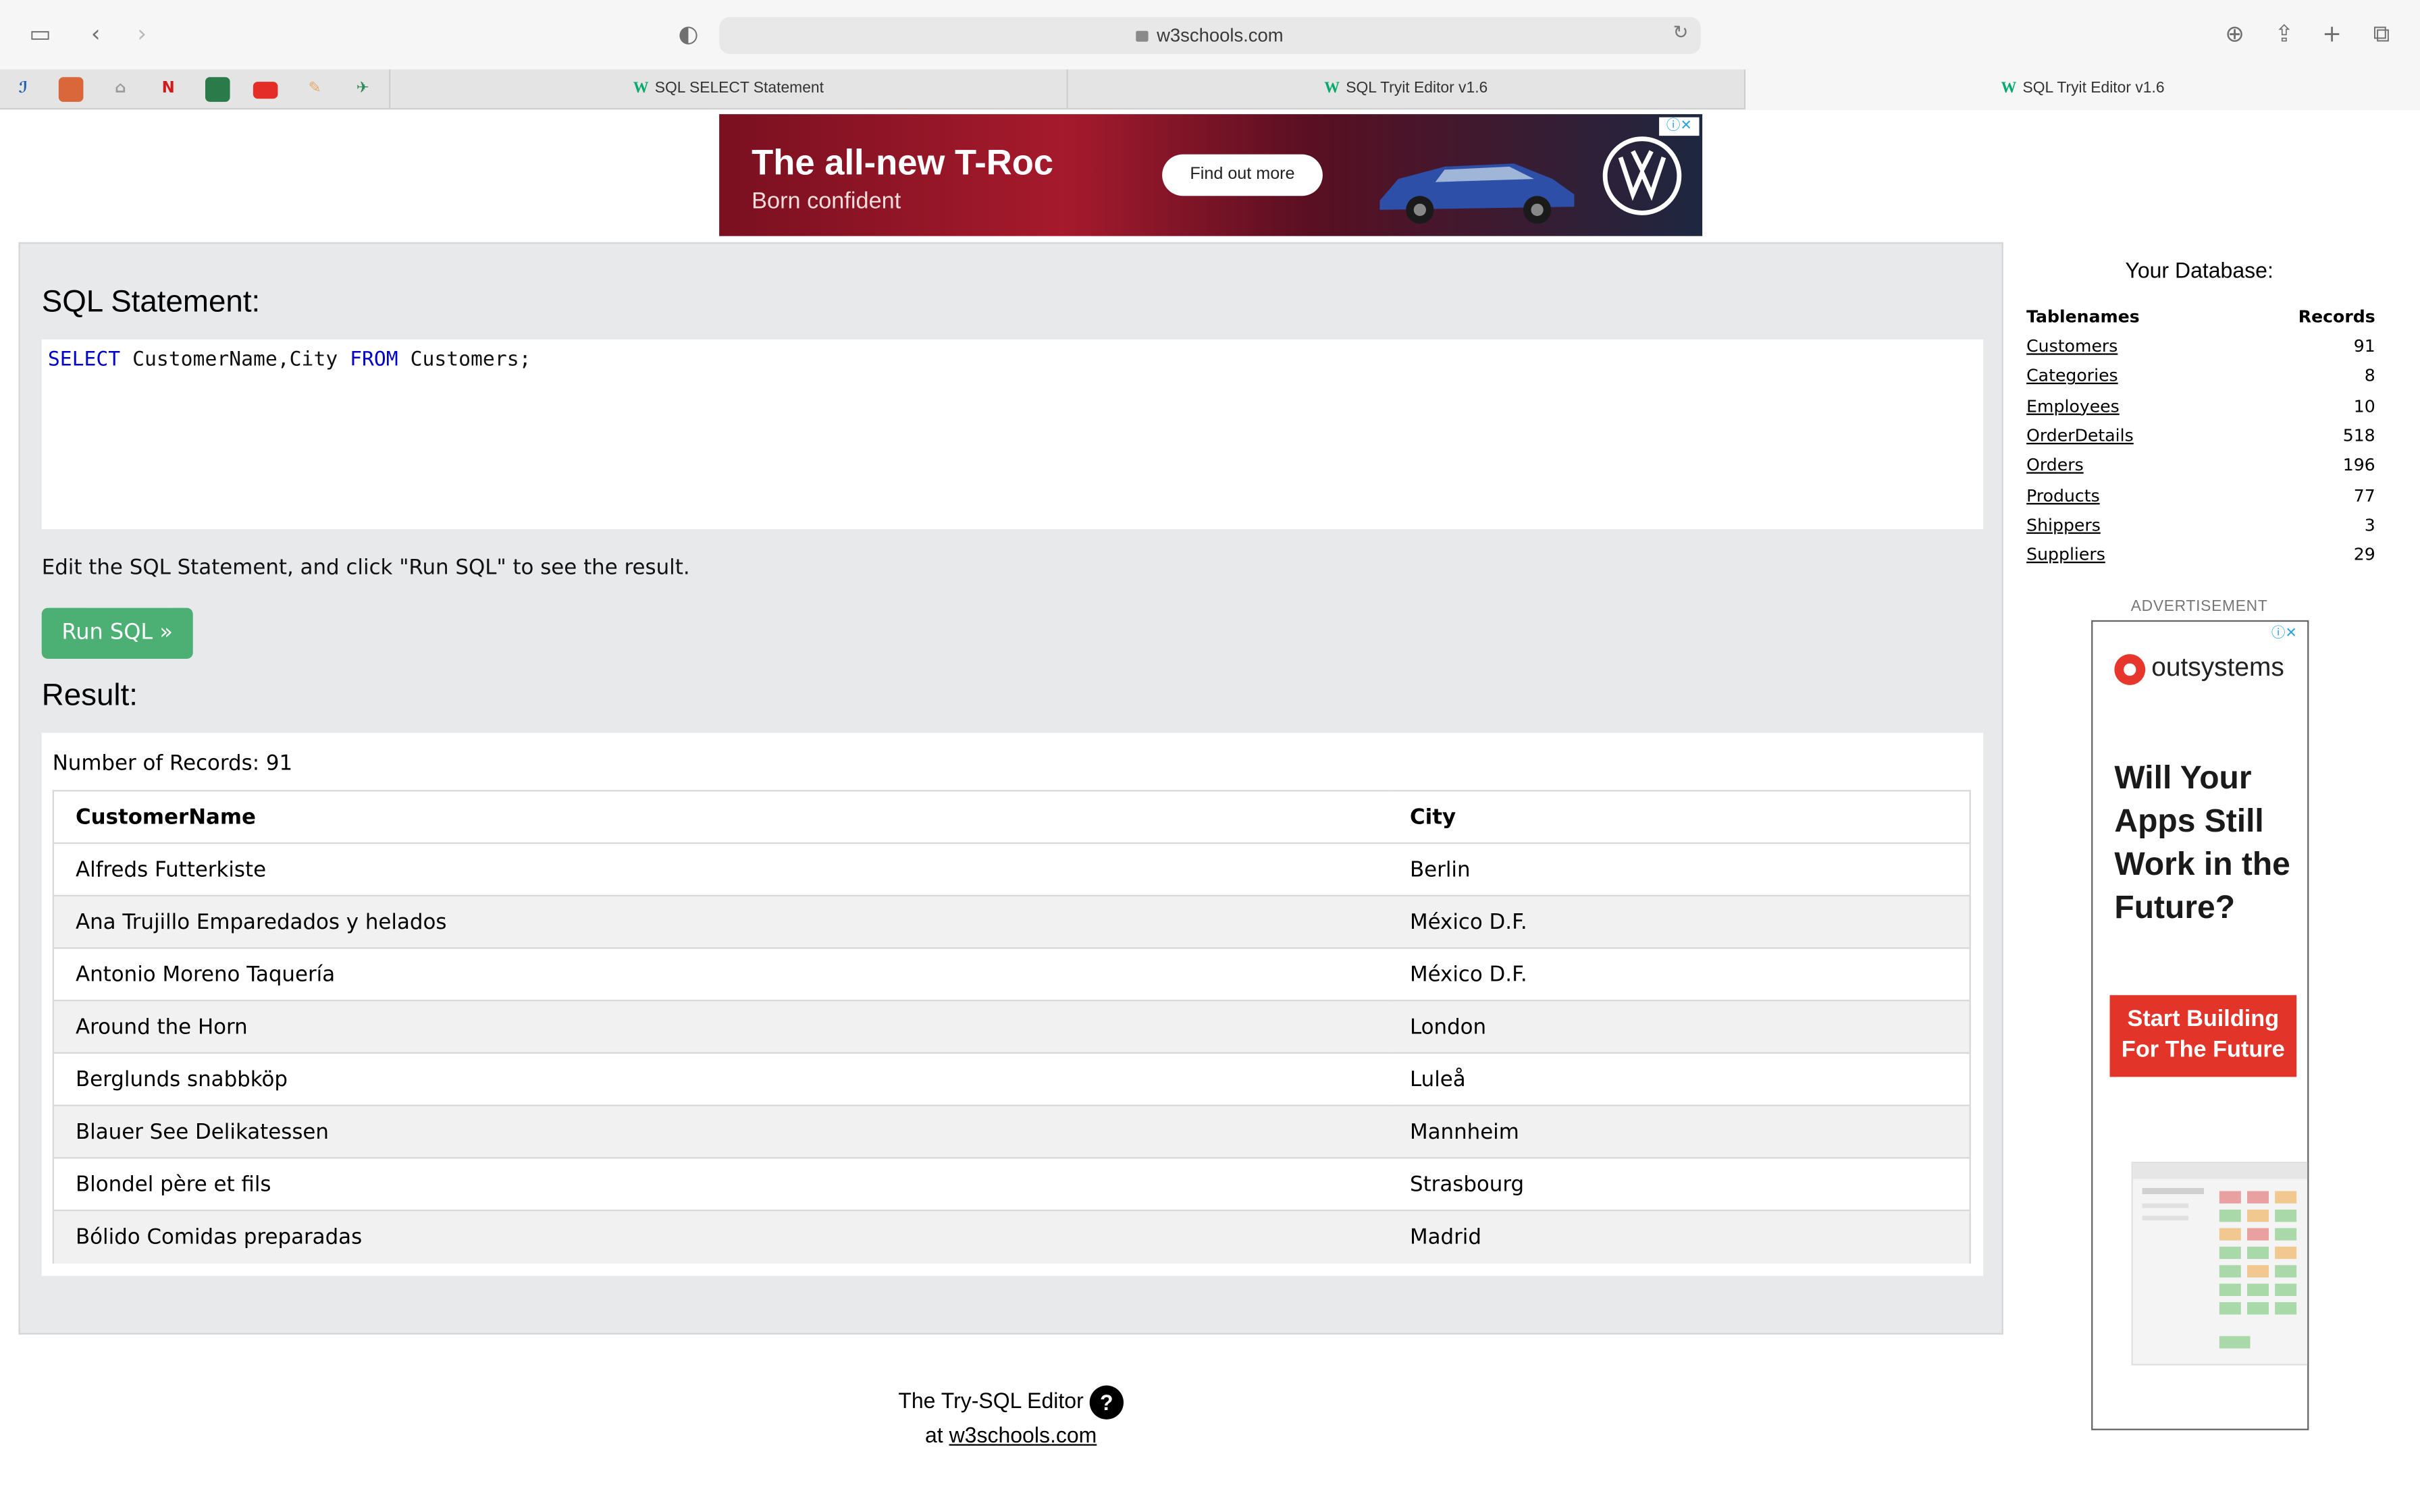 The height and width of the screenshot is (1512, 2420). I want to click on table-link-orders: Orders, so click(2055, 466).